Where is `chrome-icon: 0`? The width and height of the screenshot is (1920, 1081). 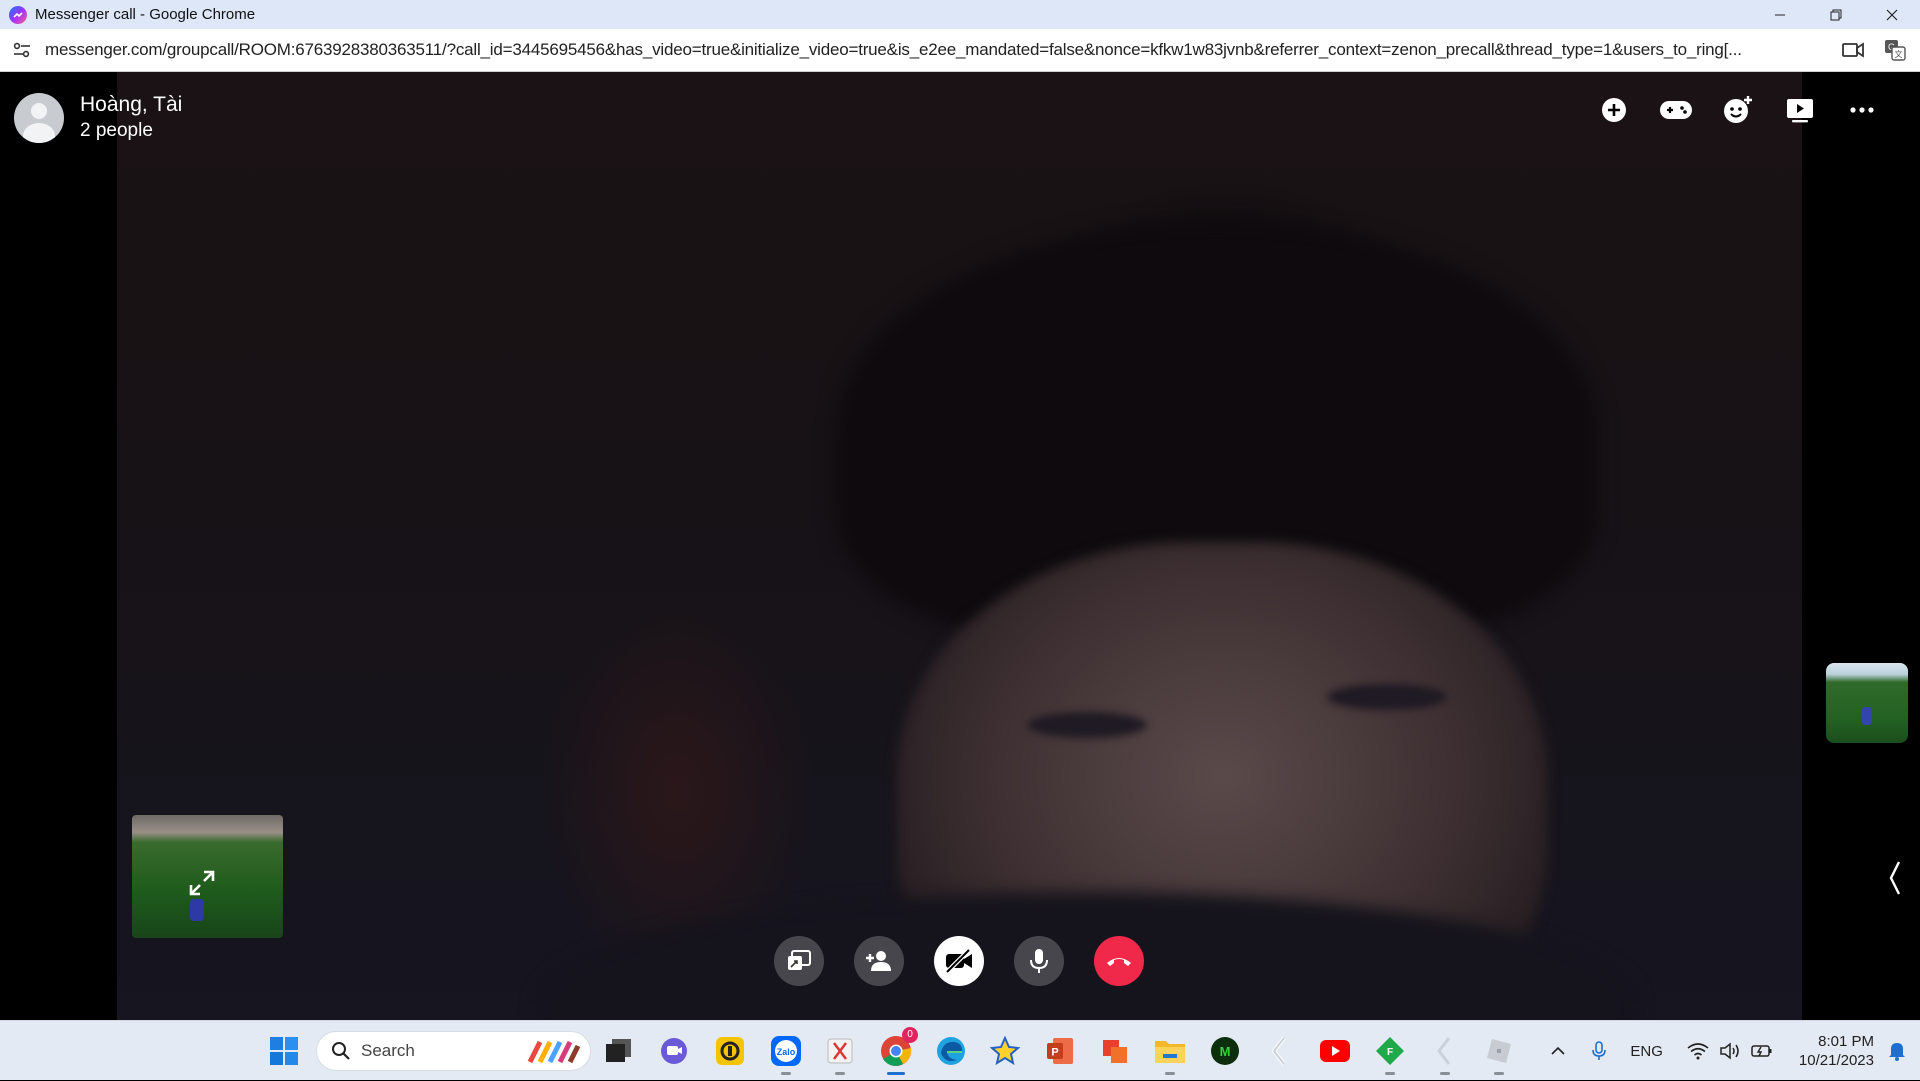 chrome-icon: 0 is located at coordinates (898, 1051).